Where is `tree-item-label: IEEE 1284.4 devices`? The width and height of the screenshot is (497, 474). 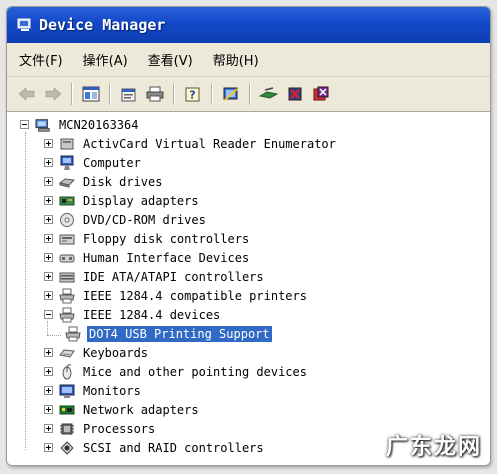
tree-item-label: IEEE 1284.4 devices is located at coordinates (152, 314).